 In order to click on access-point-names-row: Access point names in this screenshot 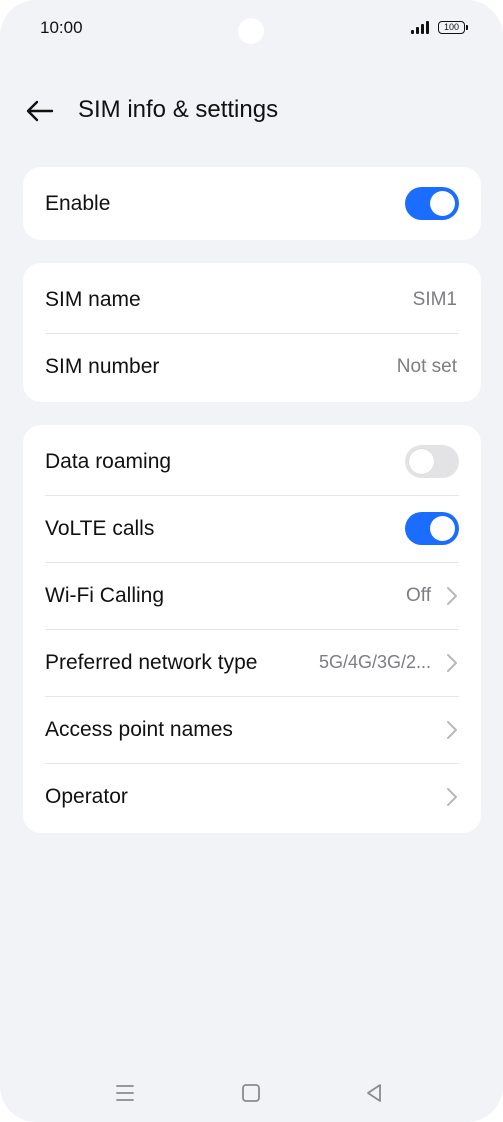, I will do `click(252, 729)`.